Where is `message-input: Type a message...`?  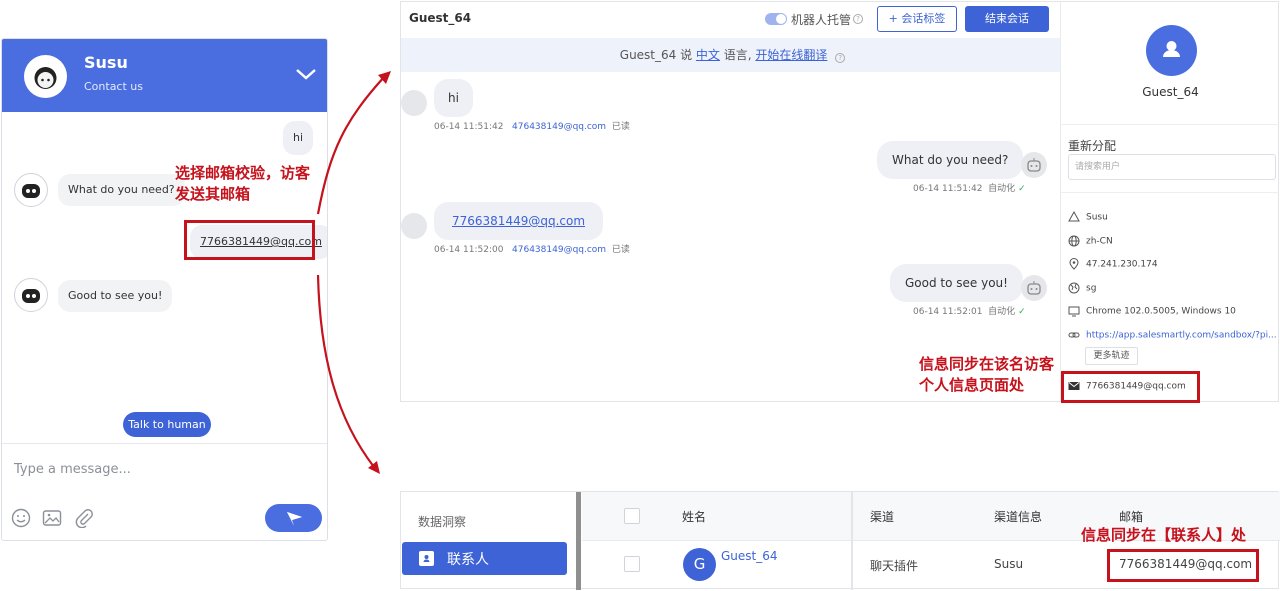
message-input: Type a message... is located at coordinates (164, 471).